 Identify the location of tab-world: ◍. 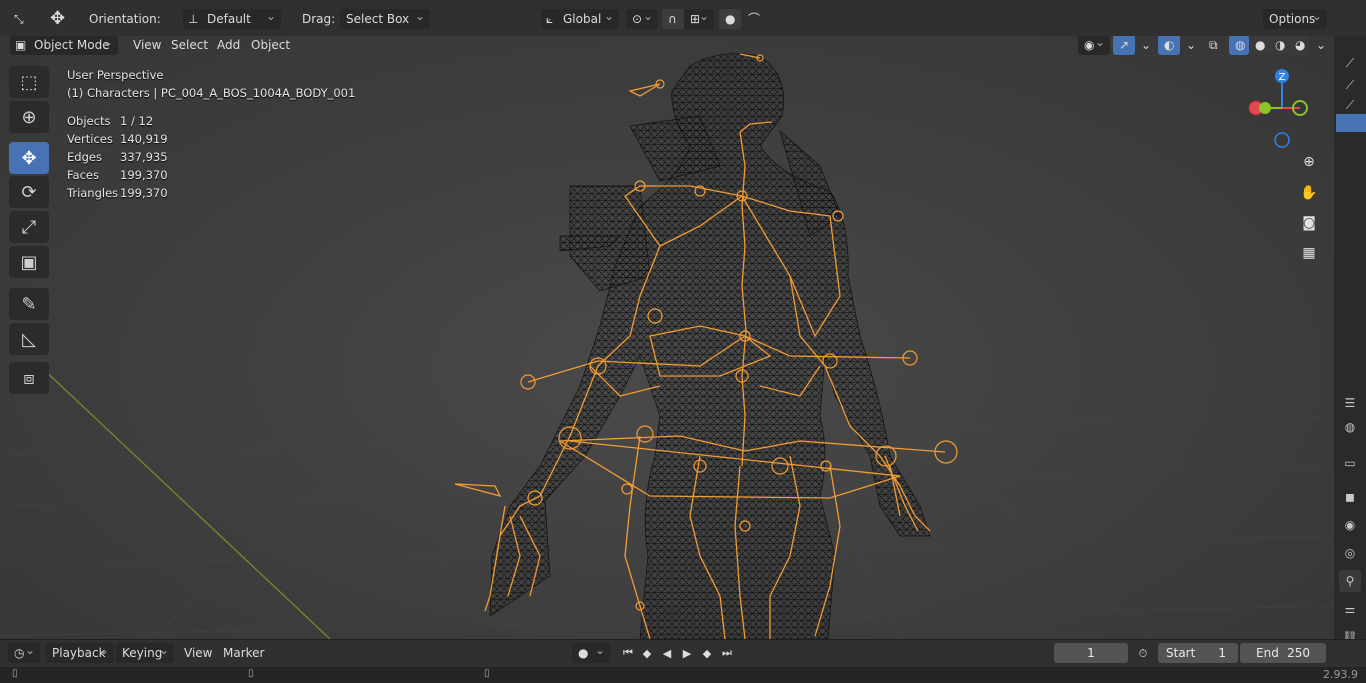
(1350, 427).